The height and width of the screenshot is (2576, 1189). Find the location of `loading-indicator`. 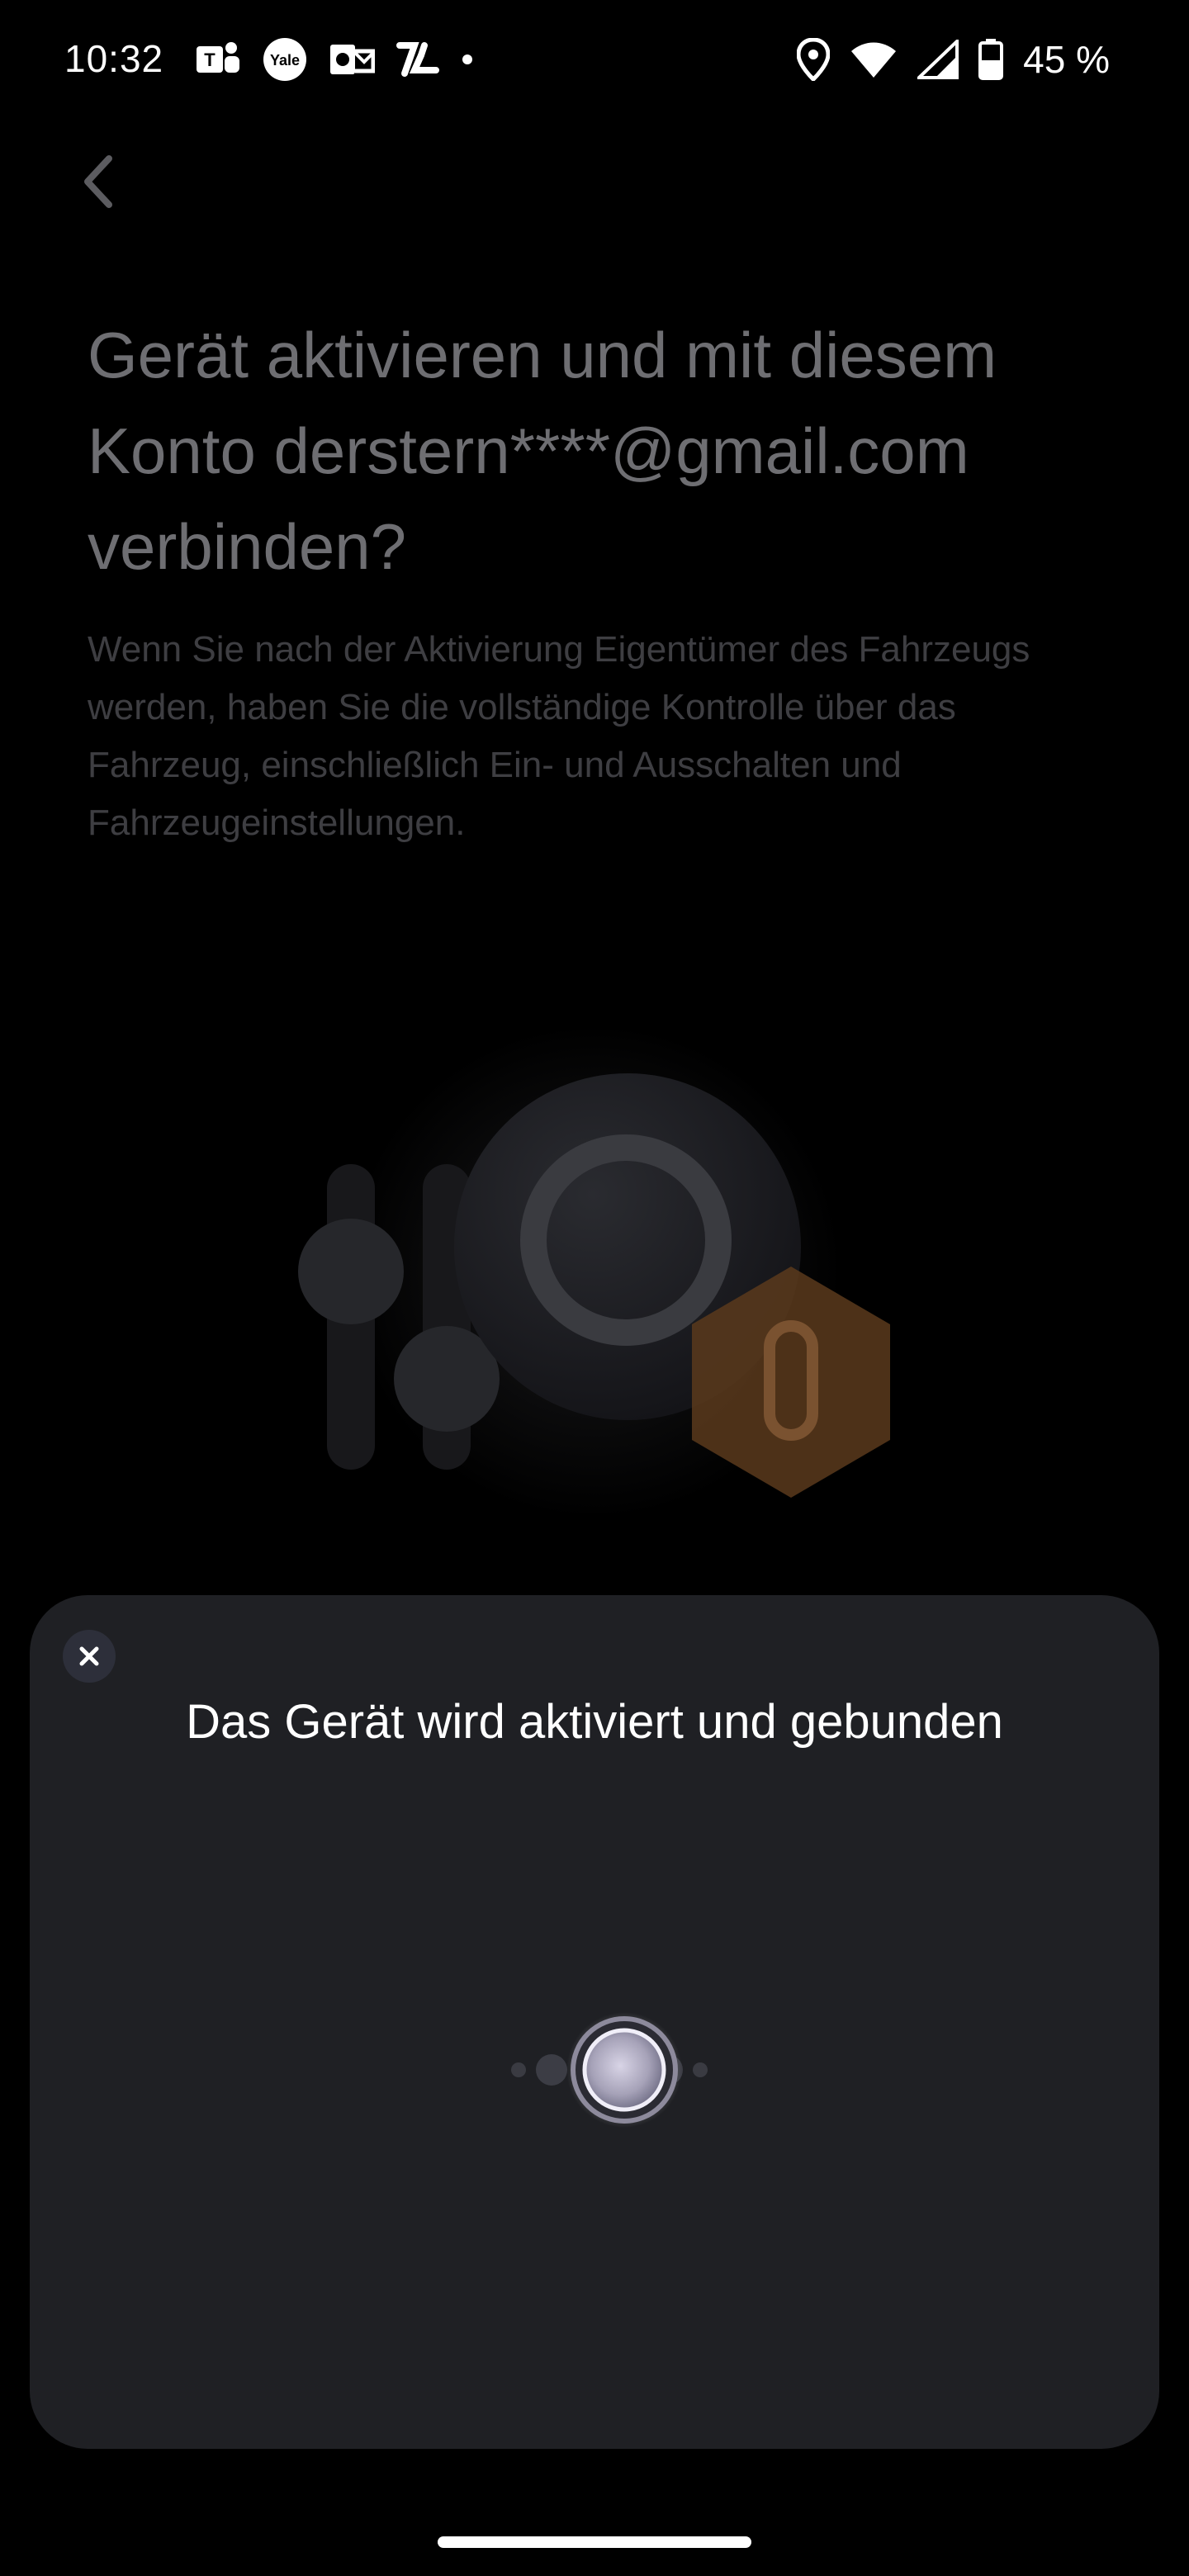

loading-indicator is located at coordinates (599, 2070).